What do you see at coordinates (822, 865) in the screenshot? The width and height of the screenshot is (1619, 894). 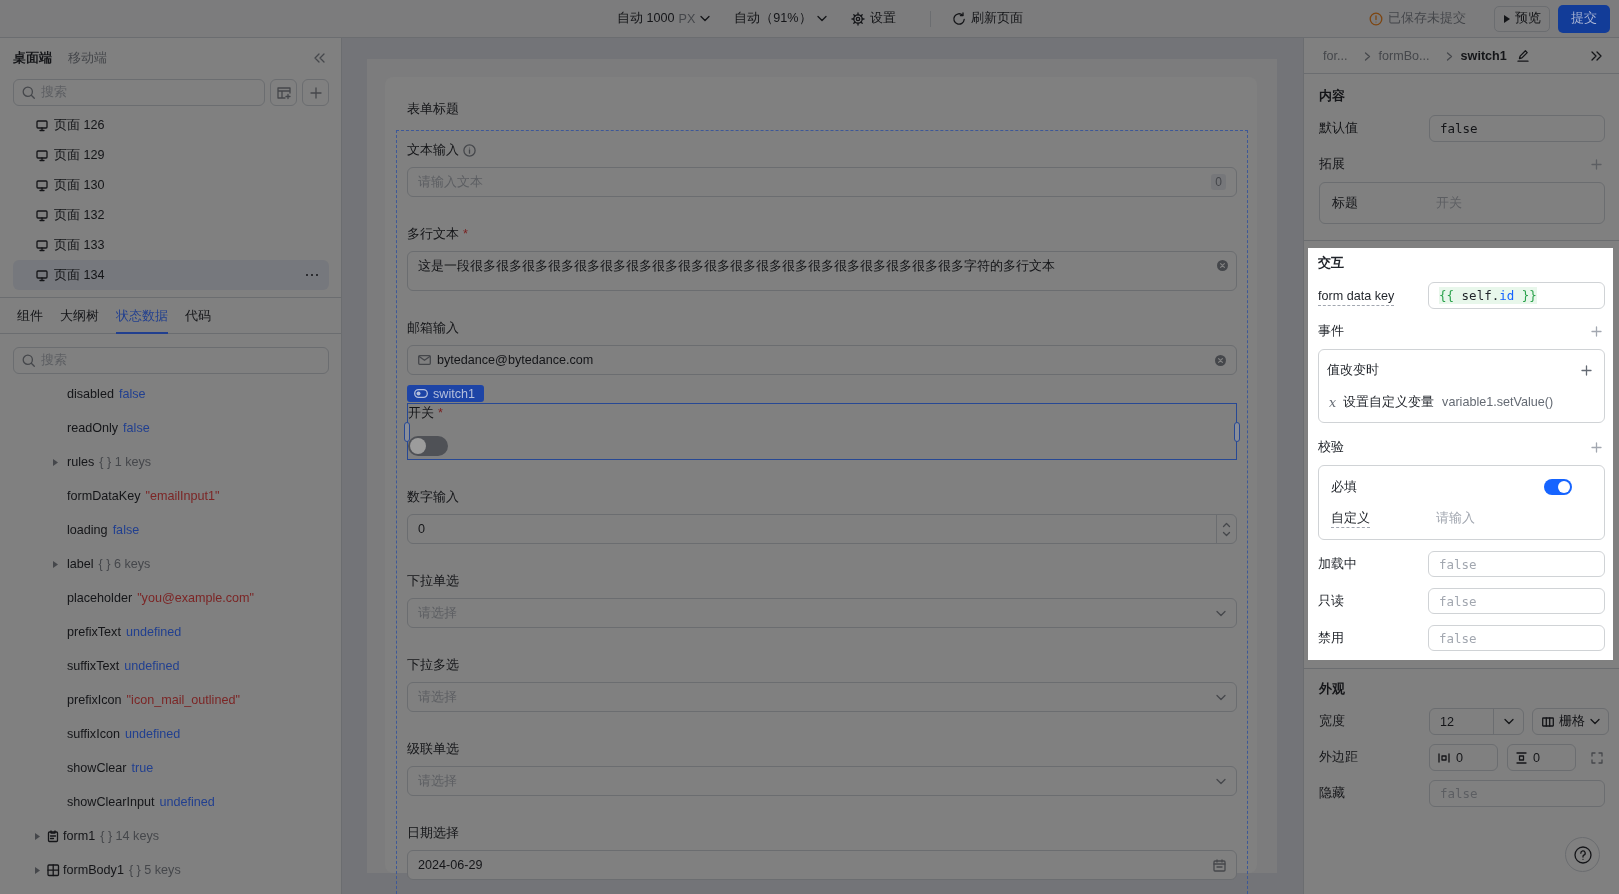 I see `date-input: 2024-06-29` at bounding box center [822, 865].